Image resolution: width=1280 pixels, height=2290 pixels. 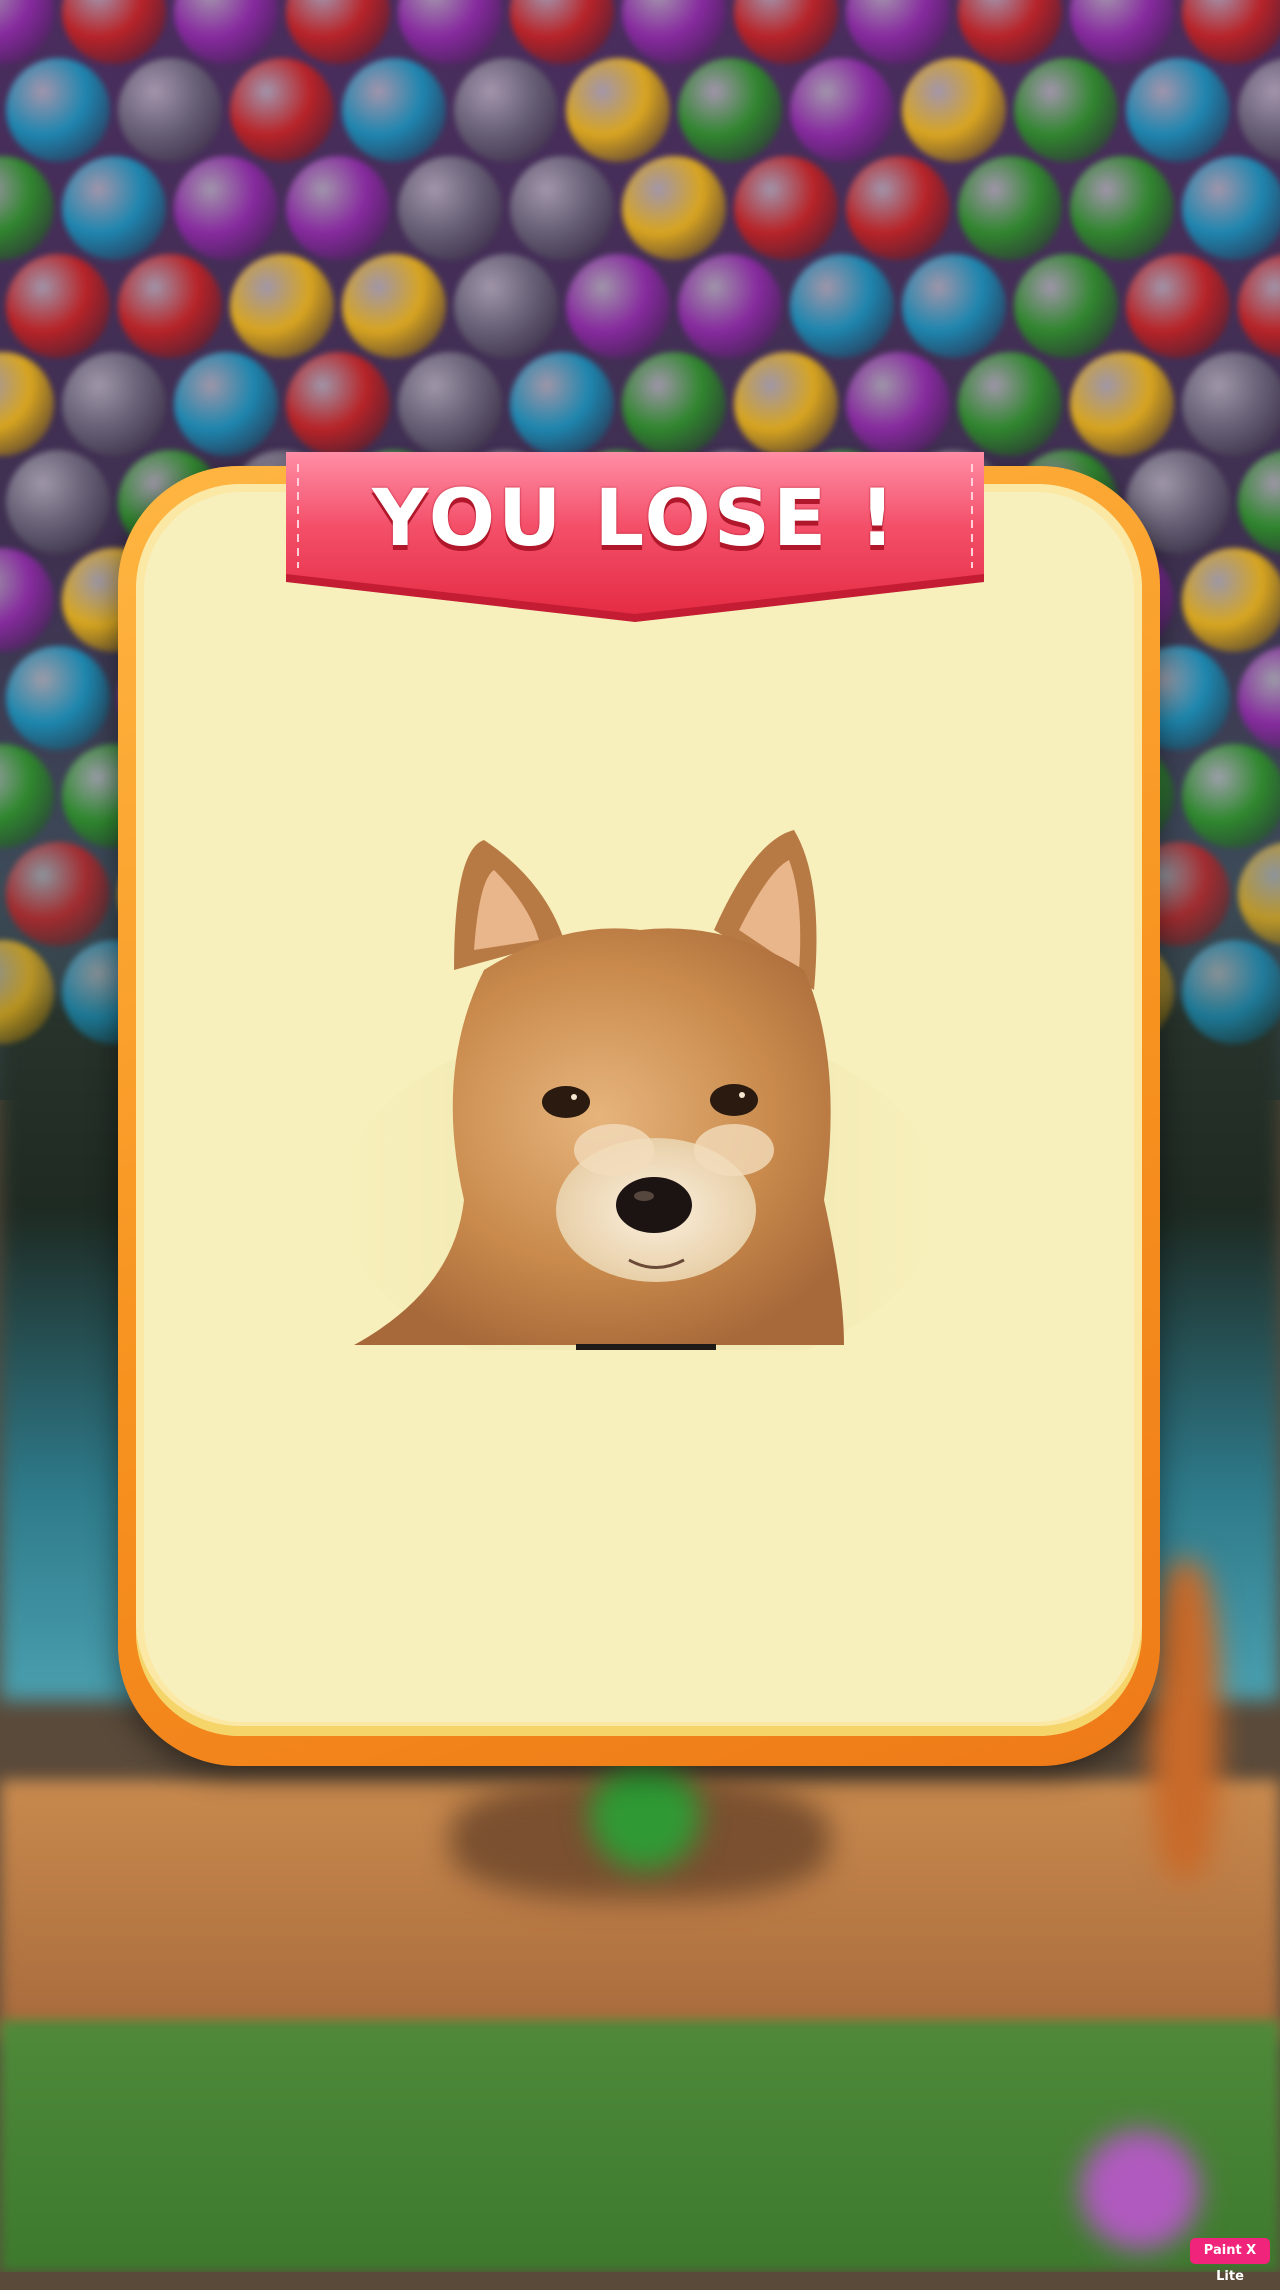 I want to click on next-bubble, so click(x=645, y=1815).